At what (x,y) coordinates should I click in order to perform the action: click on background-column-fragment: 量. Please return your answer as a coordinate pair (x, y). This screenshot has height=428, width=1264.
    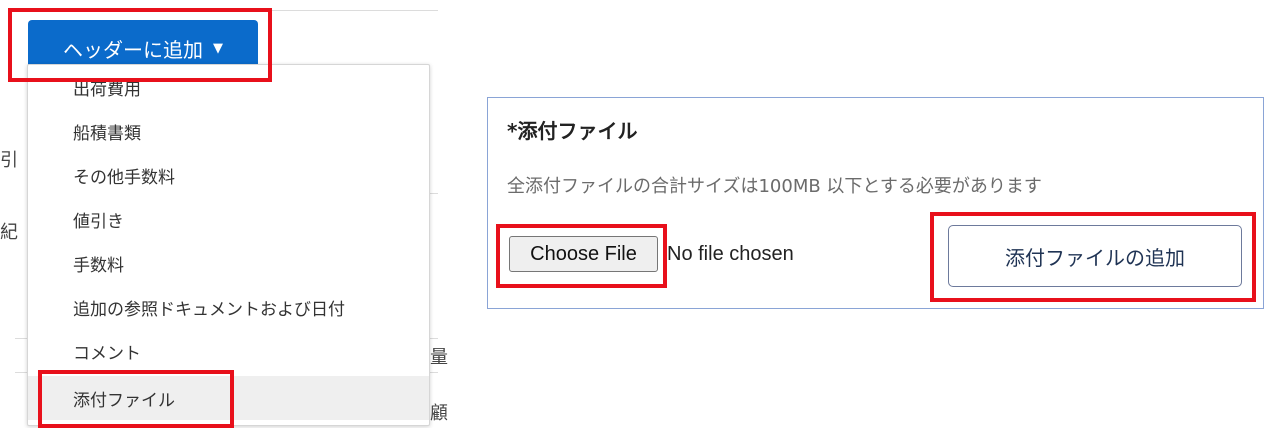
    Looking at the image, I should click on (439, 357).